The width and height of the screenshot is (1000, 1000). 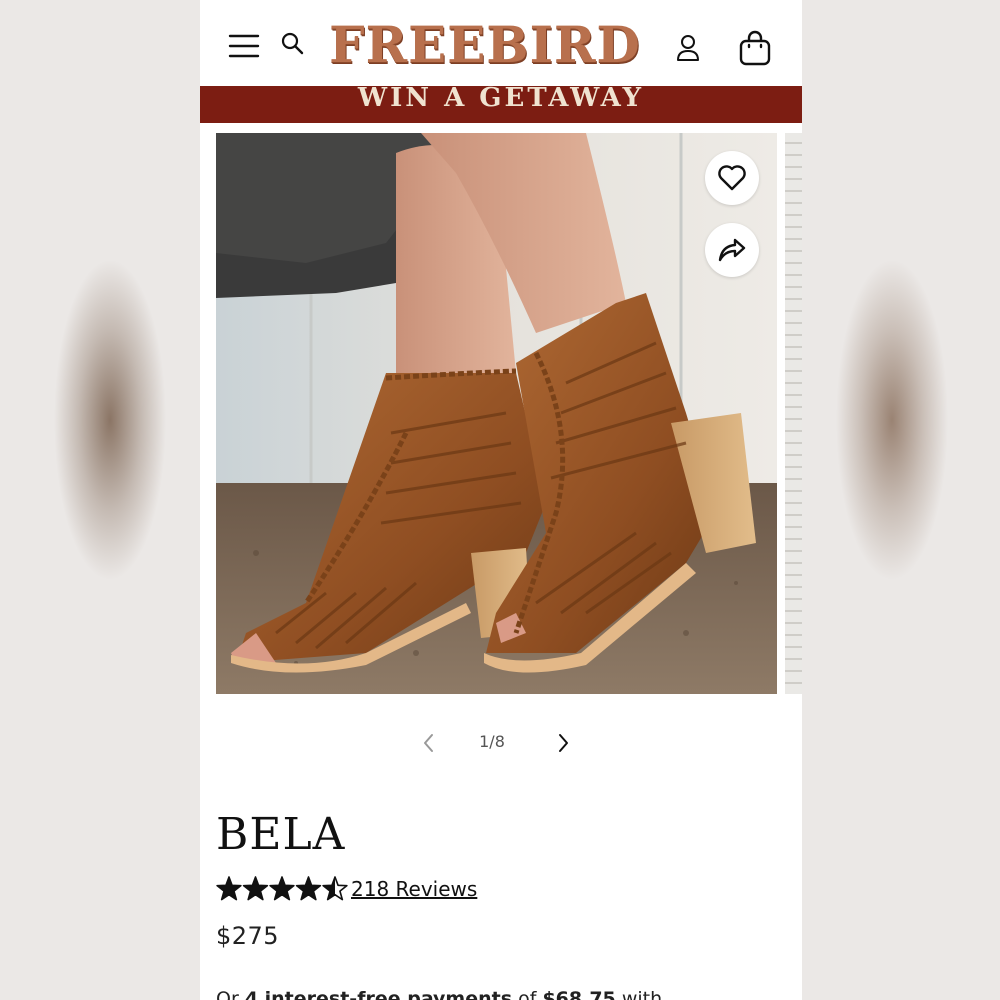 I want to click on chevron-right-icon, so click(x=563, y=743).